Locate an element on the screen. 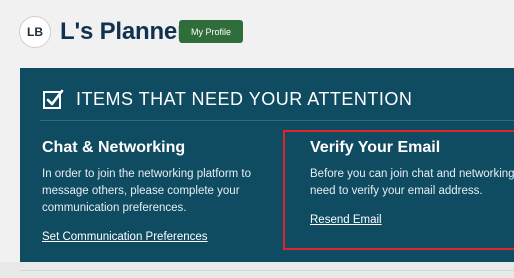  avatar: LB is located at coordinates (35, 32).